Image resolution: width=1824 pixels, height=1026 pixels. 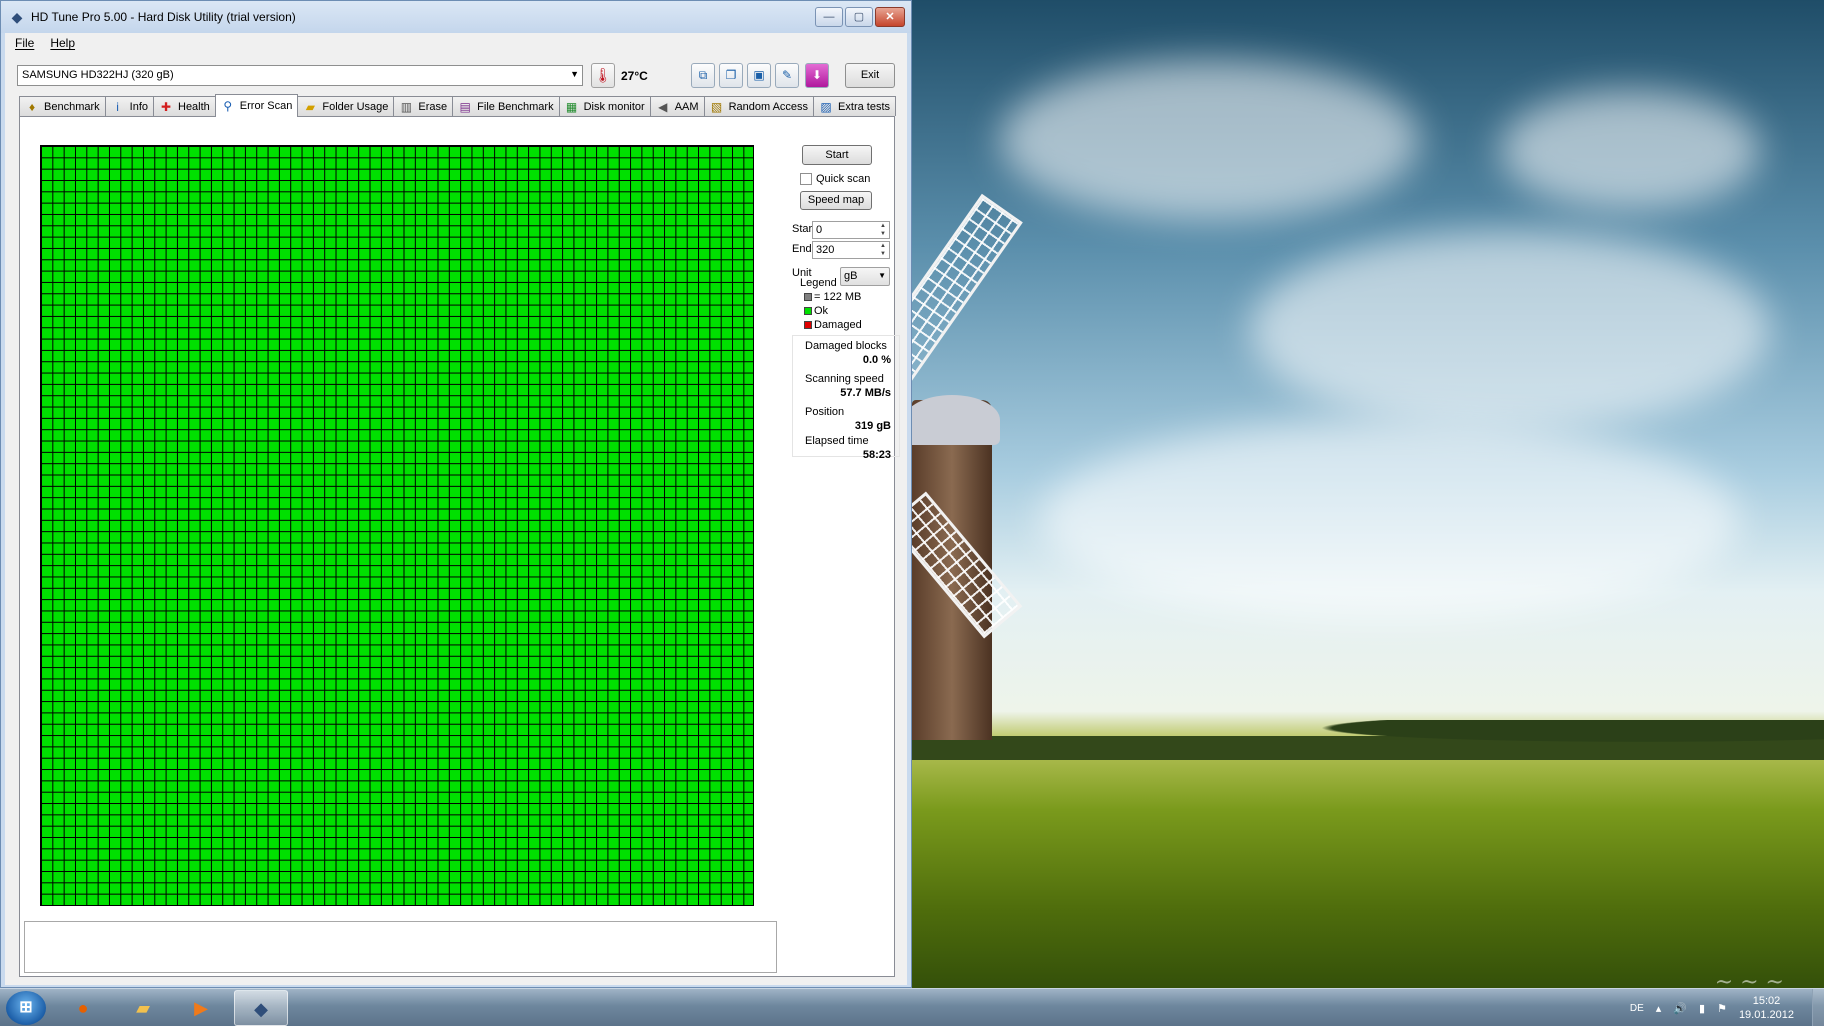 I want to click on options-button: ✎, so click(x=787, y=75).